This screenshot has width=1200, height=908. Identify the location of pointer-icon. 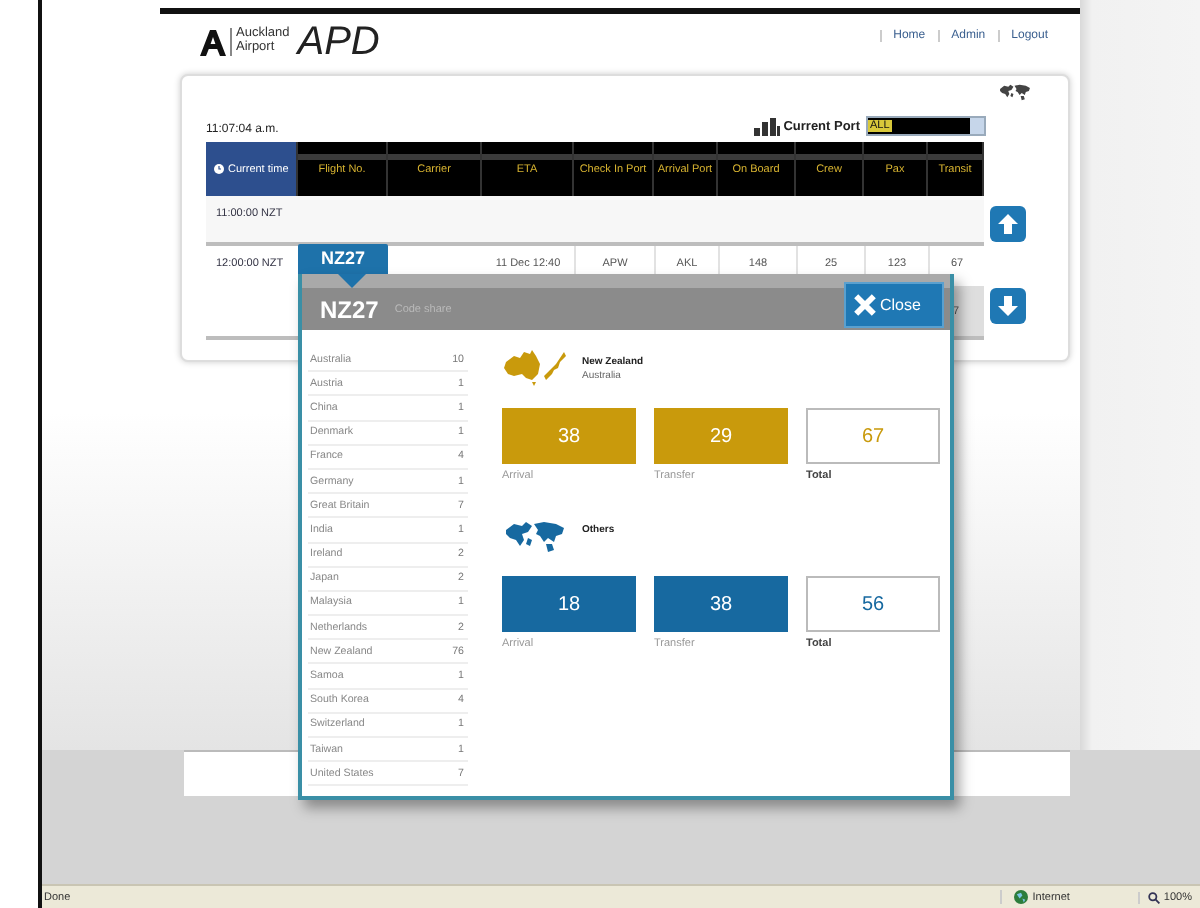
(352, 281).